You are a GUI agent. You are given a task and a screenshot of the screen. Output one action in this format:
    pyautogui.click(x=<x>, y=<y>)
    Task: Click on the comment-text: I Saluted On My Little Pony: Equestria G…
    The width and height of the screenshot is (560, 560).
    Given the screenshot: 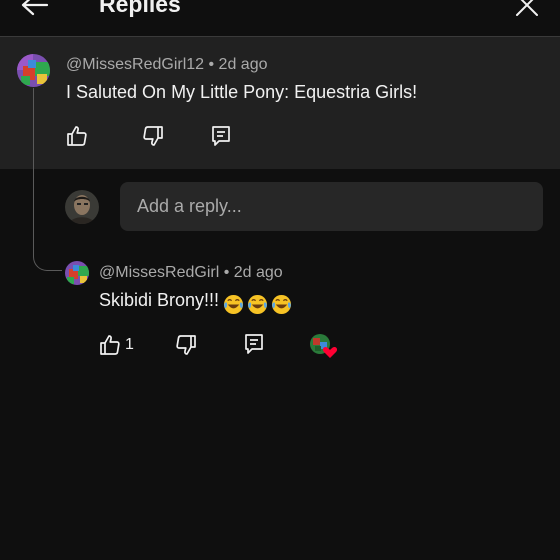 What is the action you would take?
    pyautogui.click(x=242, y=92)
    